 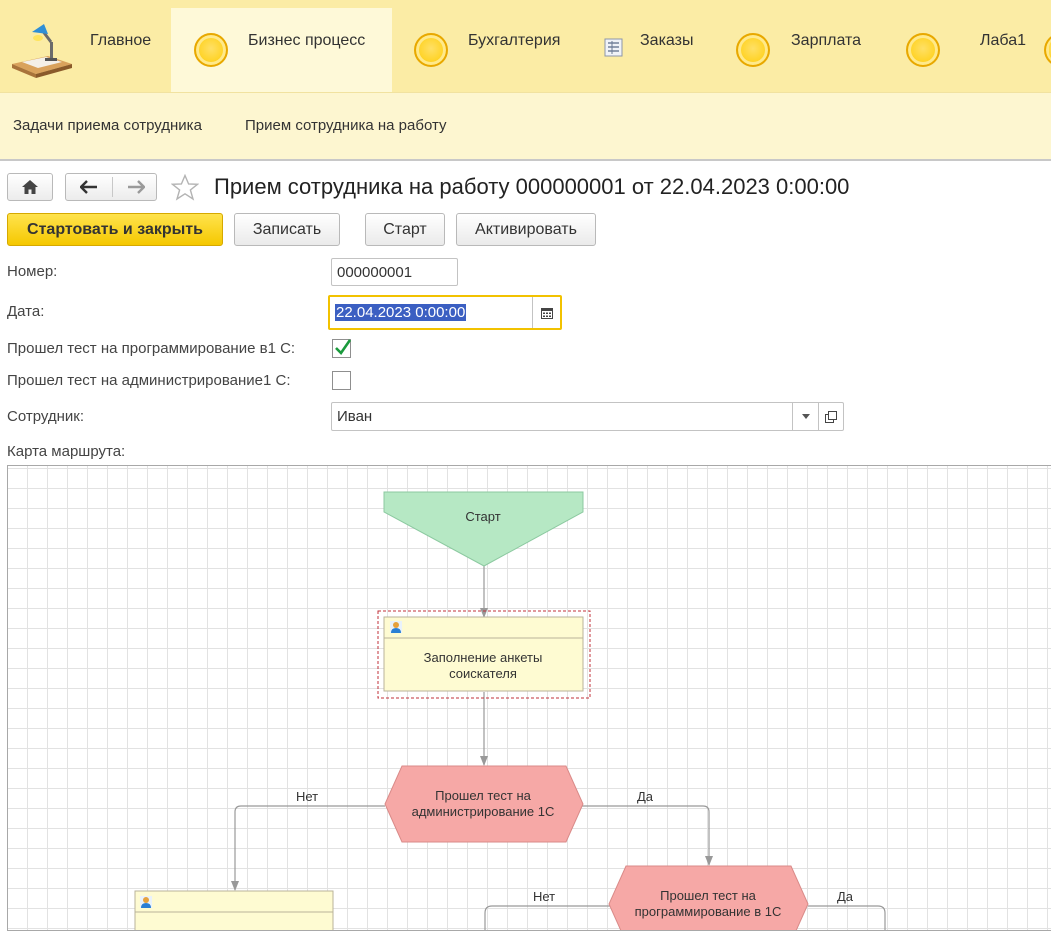 What do you see at coordinates (85, 50) in the screenshot?
I see `section-main: Главное` at bounding box center [85, 50].